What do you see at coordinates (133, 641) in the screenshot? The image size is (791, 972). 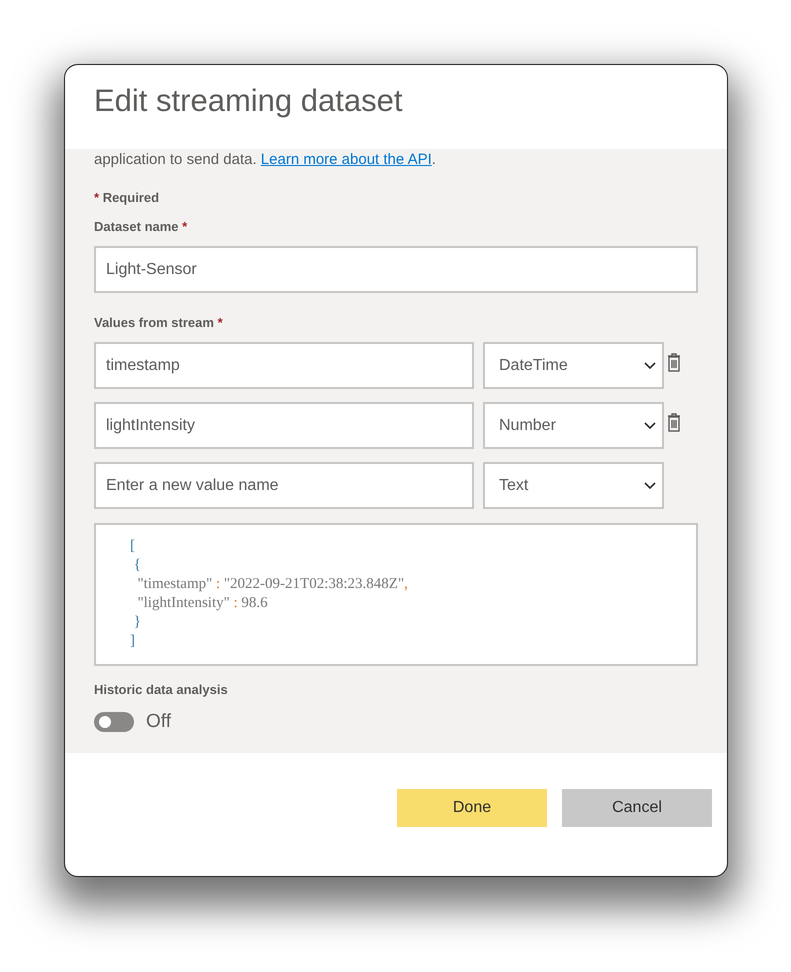 I see `code-line: ]` at bounding box center [133, 641].